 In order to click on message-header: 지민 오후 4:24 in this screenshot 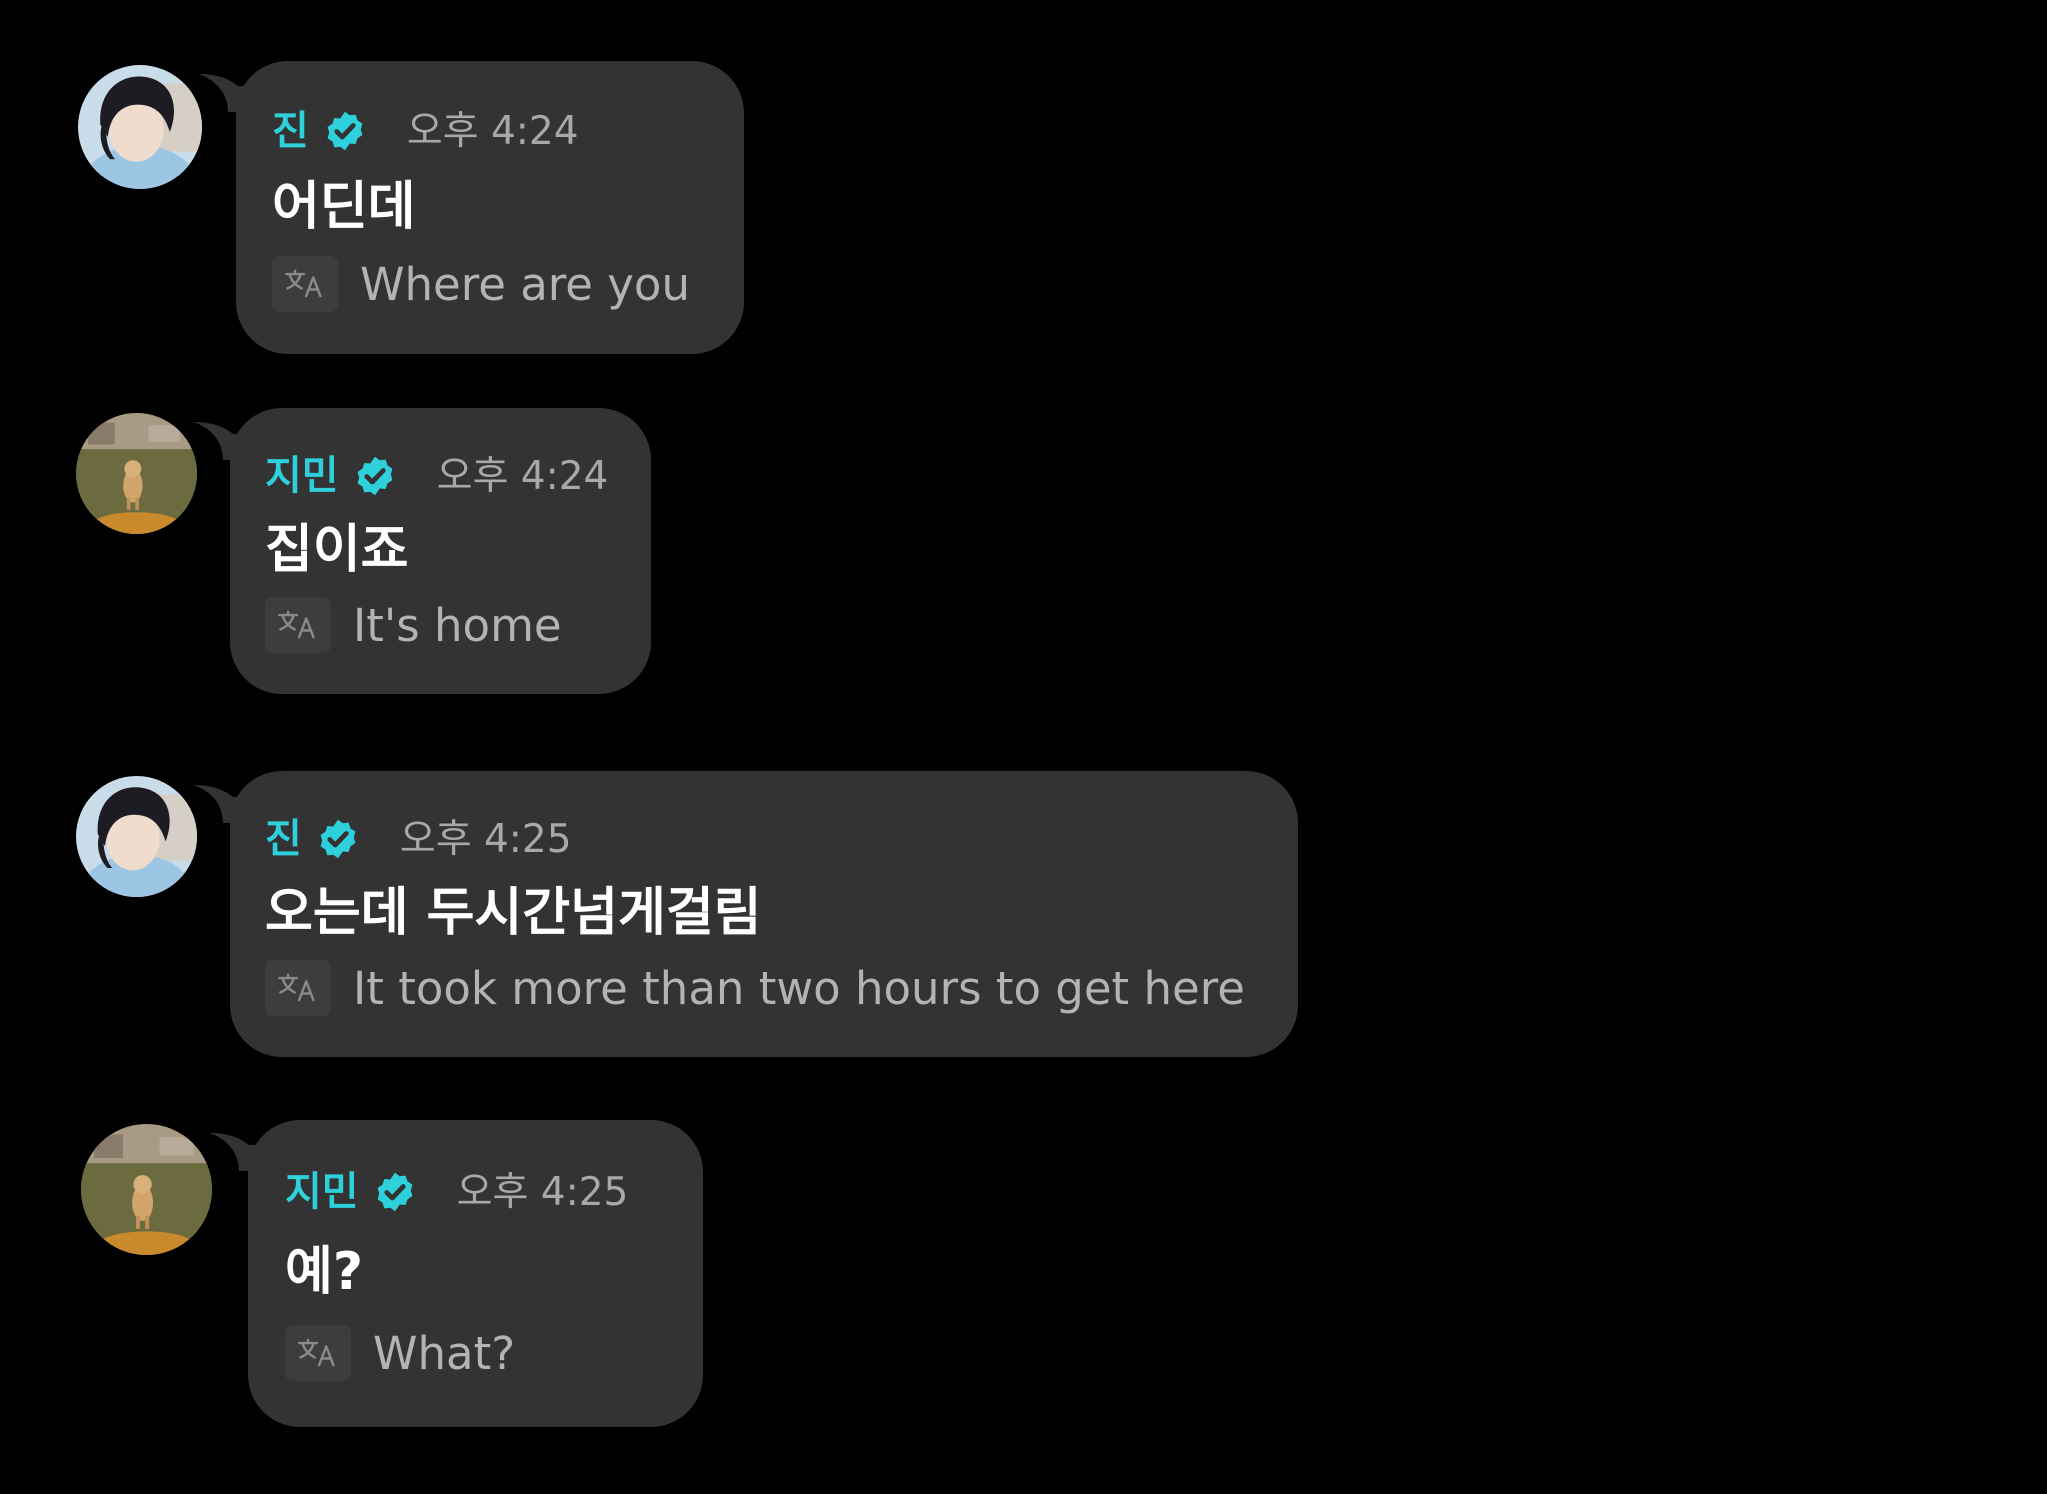, I will do `click(436, 476)`.